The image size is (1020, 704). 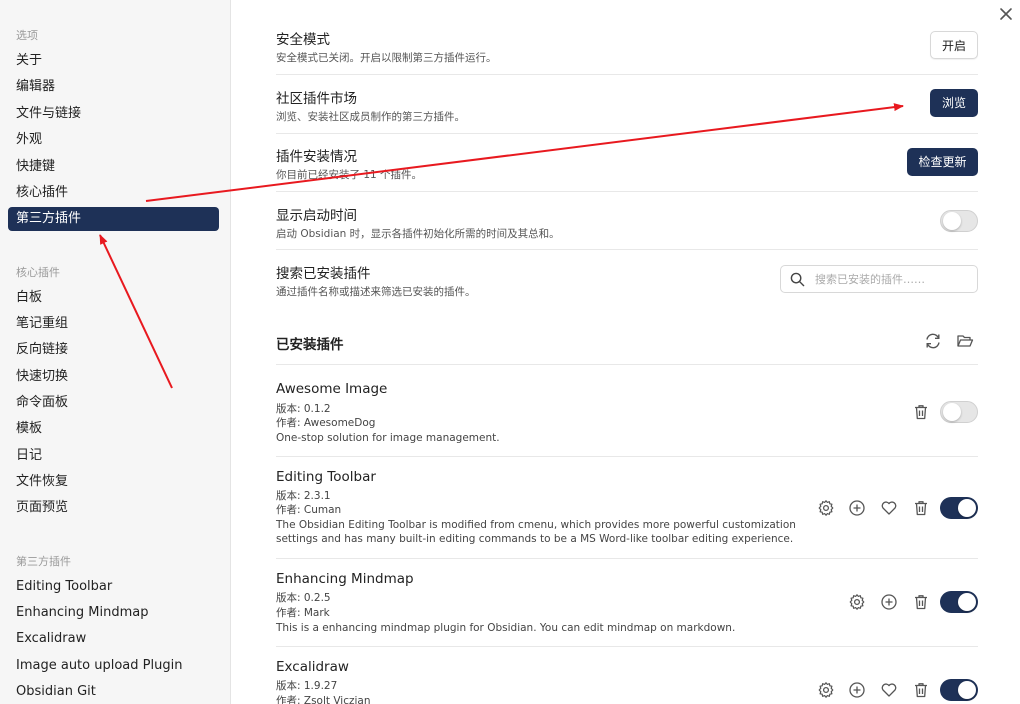 What do you see at coordinates (113, 403) in the screenshot?
I see `sidebar-item-command-palette: 命令面板` at bounding box center [113, 403].